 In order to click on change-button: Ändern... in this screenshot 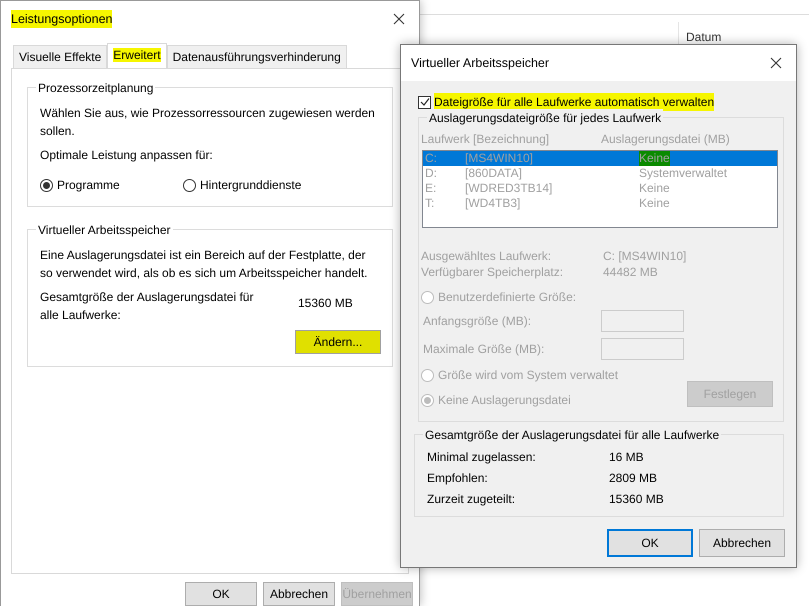, I will do `click(338, 342)`.